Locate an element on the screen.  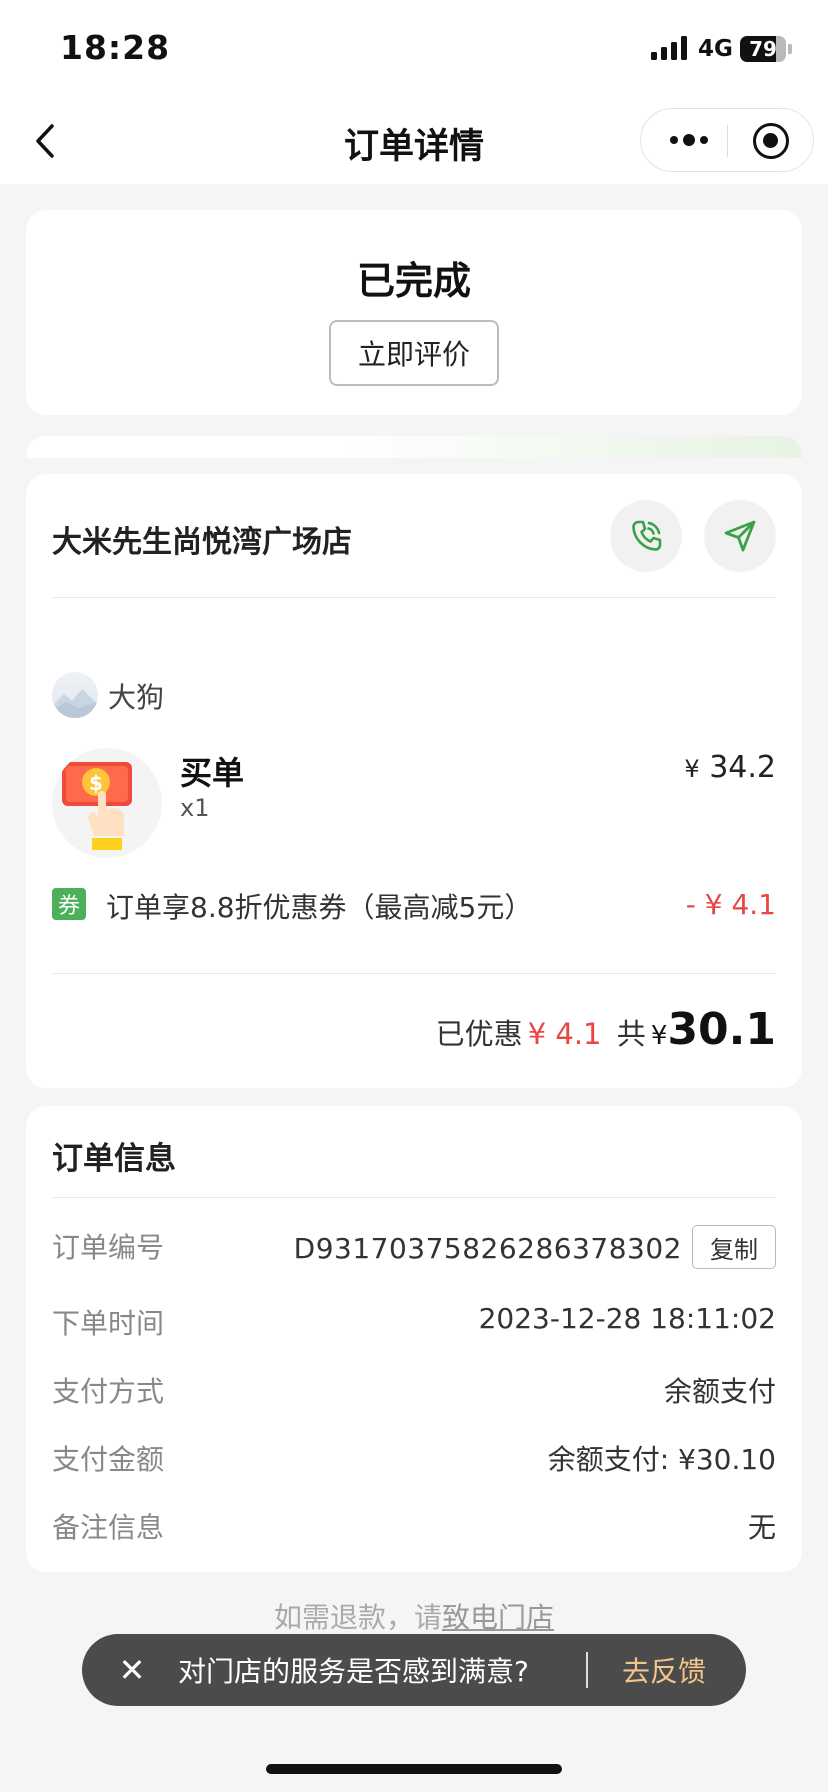
refund-note-text: 如需退款，请 is located at coordinates (357, 1617).